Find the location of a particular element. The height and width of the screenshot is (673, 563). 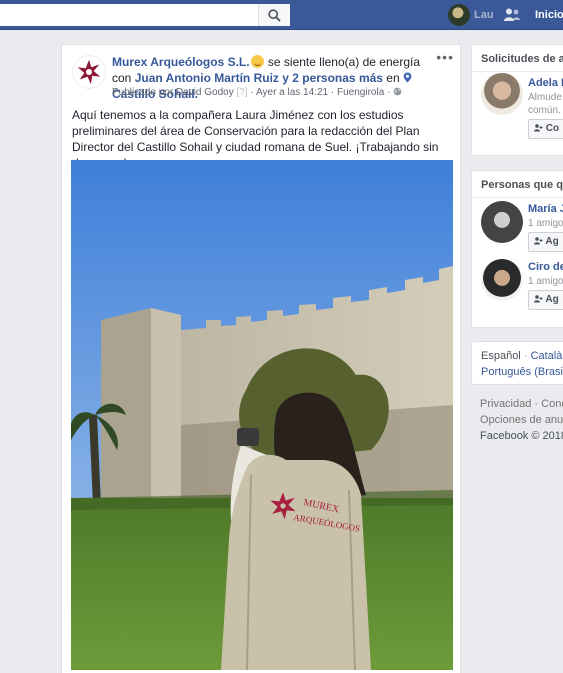

person1-mutual: 1 amigo is located at coordinates (545, 223).